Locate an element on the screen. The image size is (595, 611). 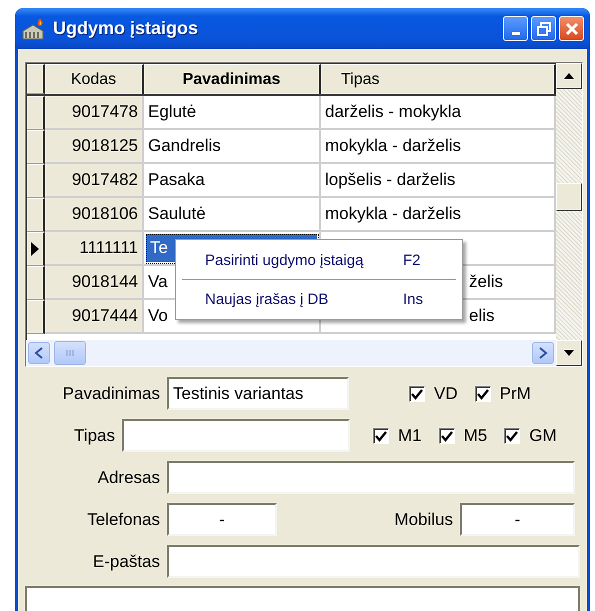
close-button is located at coordinates (571, 28).